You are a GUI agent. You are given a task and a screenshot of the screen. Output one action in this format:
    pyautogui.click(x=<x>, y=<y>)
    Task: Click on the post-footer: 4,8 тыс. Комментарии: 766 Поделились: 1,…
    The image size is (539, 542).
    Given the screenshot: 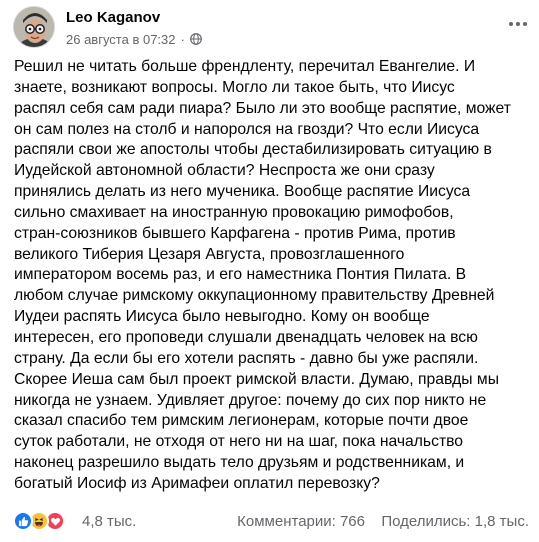 What is the action you would take?
    pyautogui.click(x=269, y=523)
    